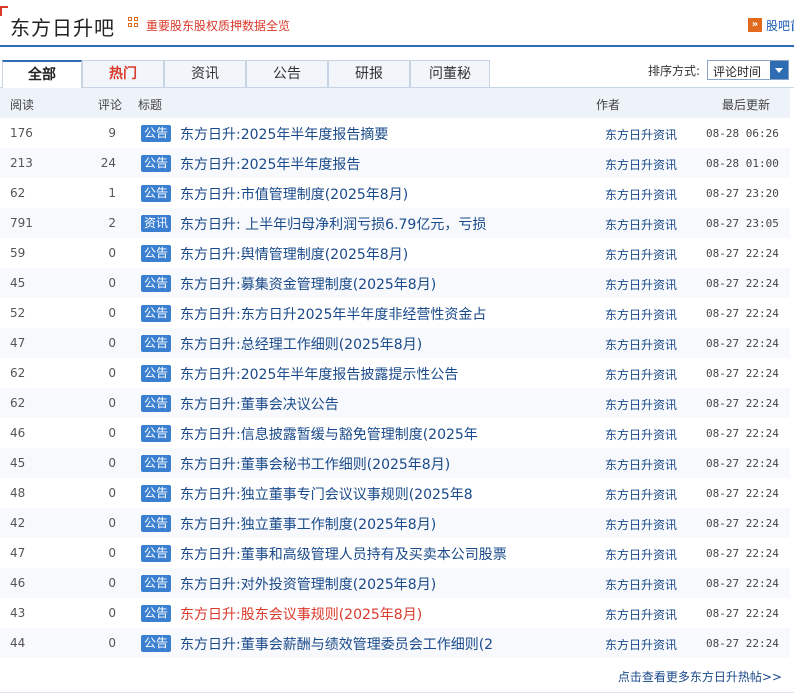 The height and width of the screenshot is (697, 794). I want to click on col-comments: 评论, so click(110, 105).